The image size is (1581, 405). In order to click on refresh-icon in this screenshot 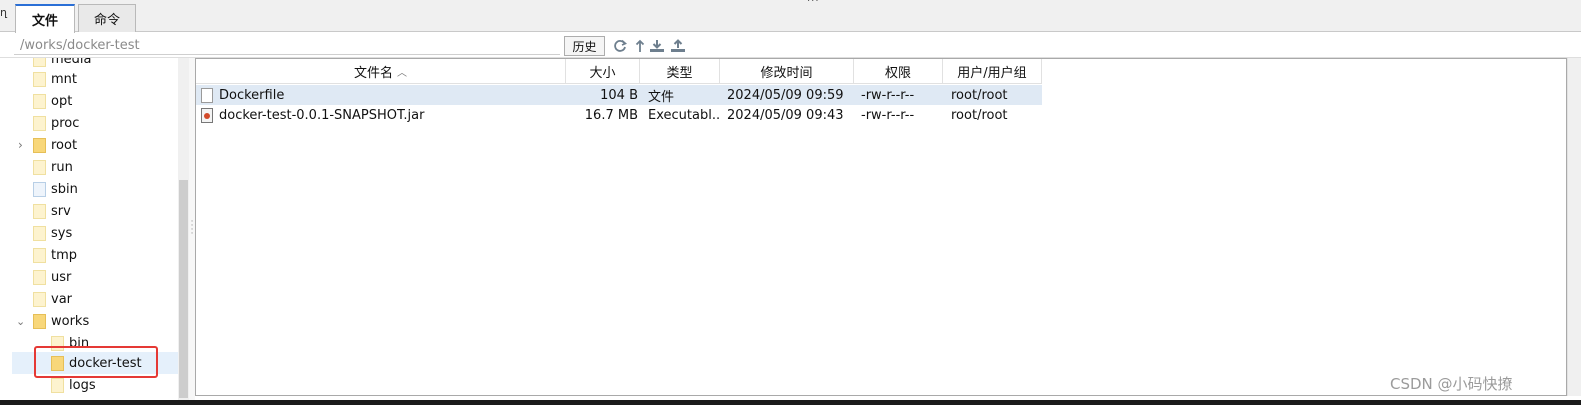, I will do `click(620, 46)`.